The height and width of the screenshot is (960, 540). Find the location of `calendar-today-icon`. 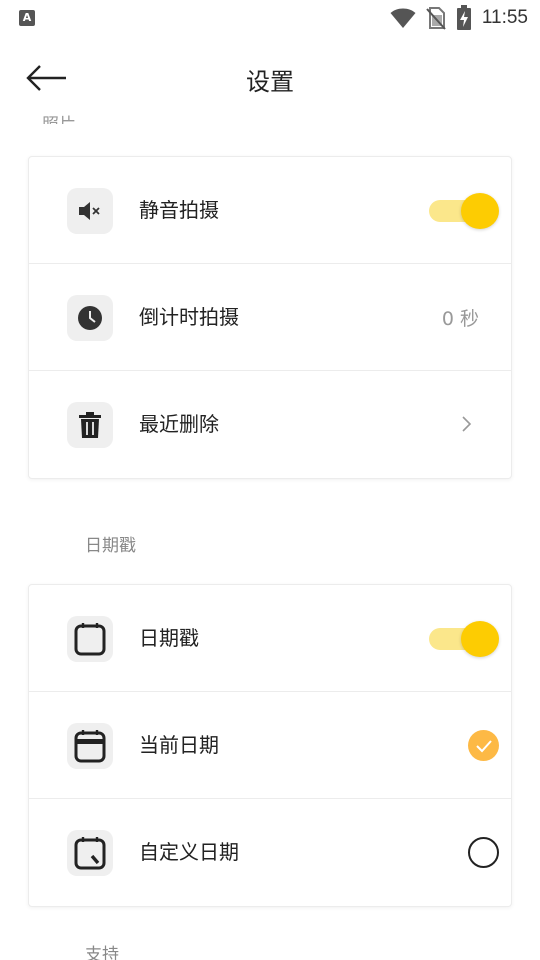

calendar-today-icon is located at coordinates (90, 746).